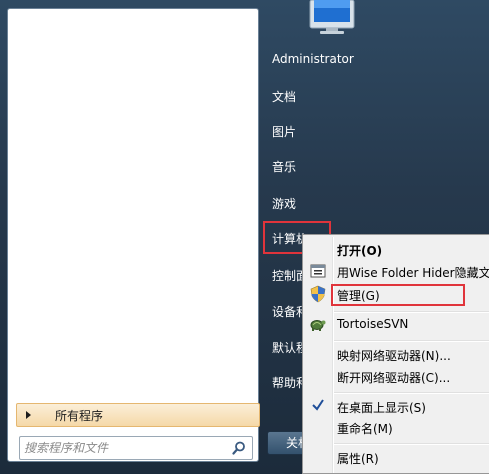 The width and height of the screenshot is (489, 474). Describe the element at coordinates (332, 17) in the screenshot. I see `user-picture-computer-icon` at that location.